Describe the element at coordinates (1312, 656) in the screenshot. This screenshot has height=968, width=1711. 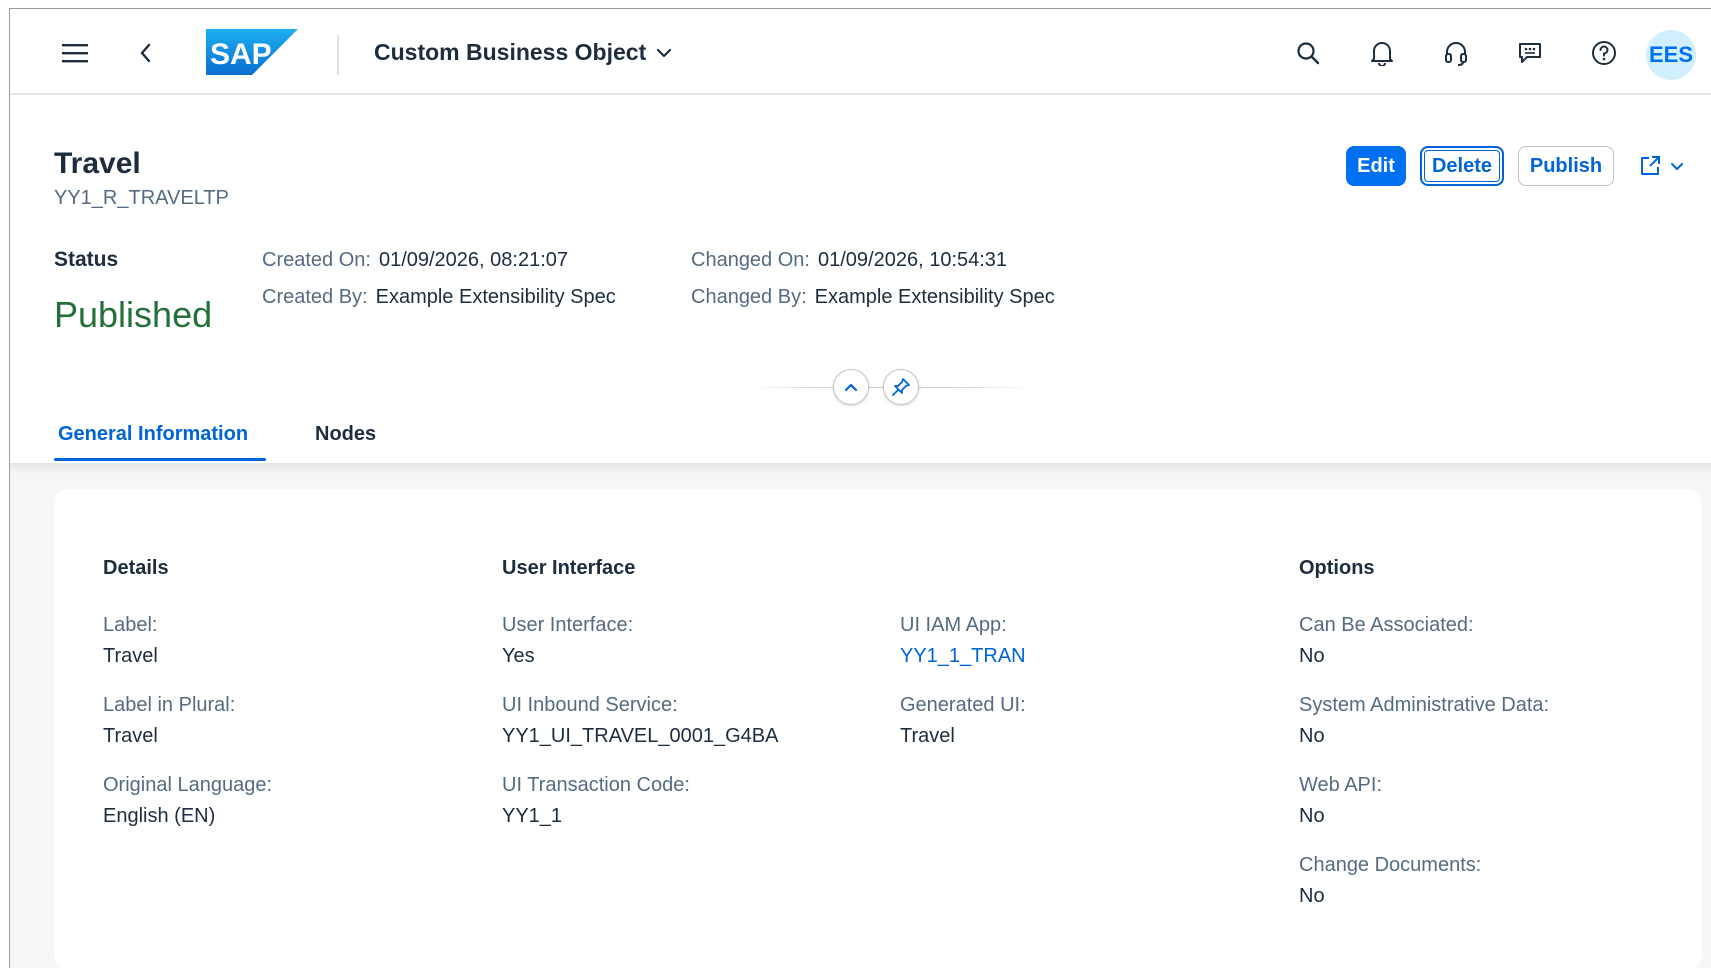
I see `can-be-associated-field-value: No` at that location.